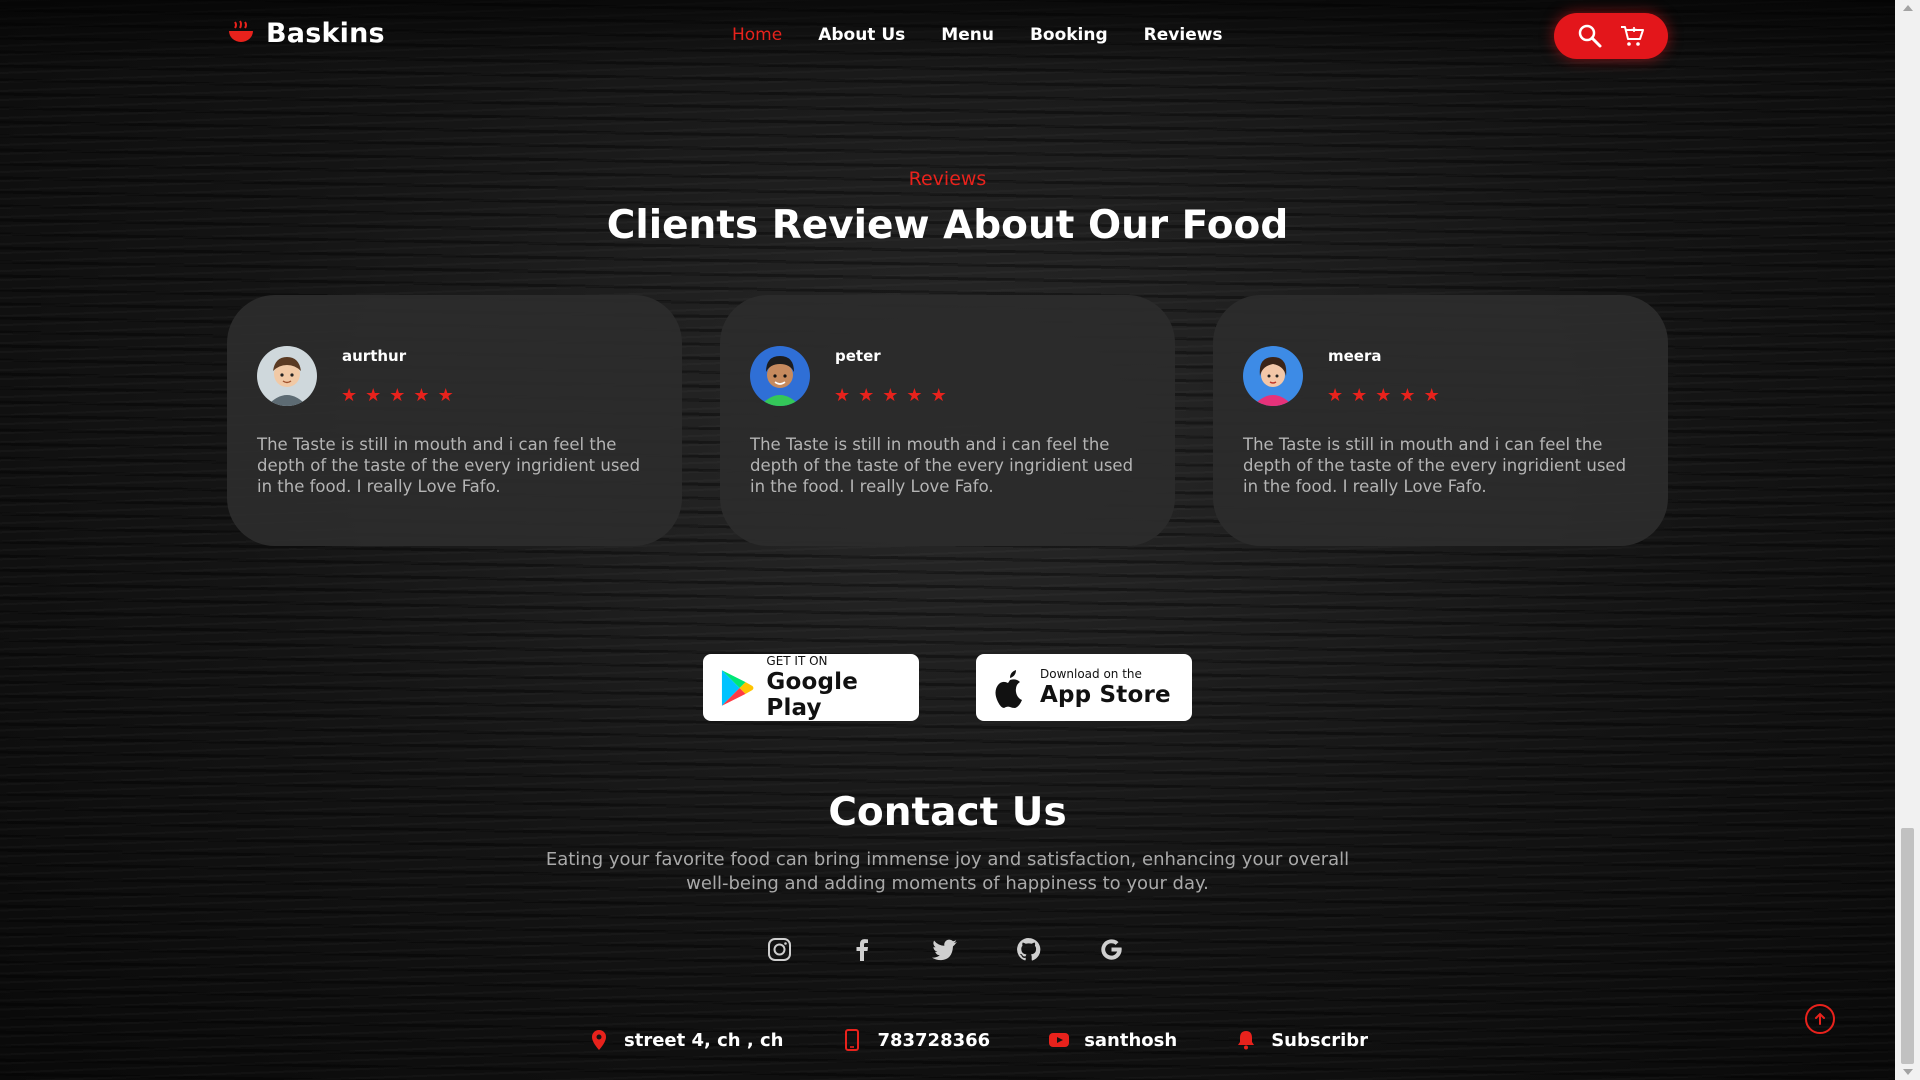 The height and width of the screenshot is (1080, 1920). Describe the element at coordinates (1111, 949) in the screenshot. I see `google-icon` at that location.